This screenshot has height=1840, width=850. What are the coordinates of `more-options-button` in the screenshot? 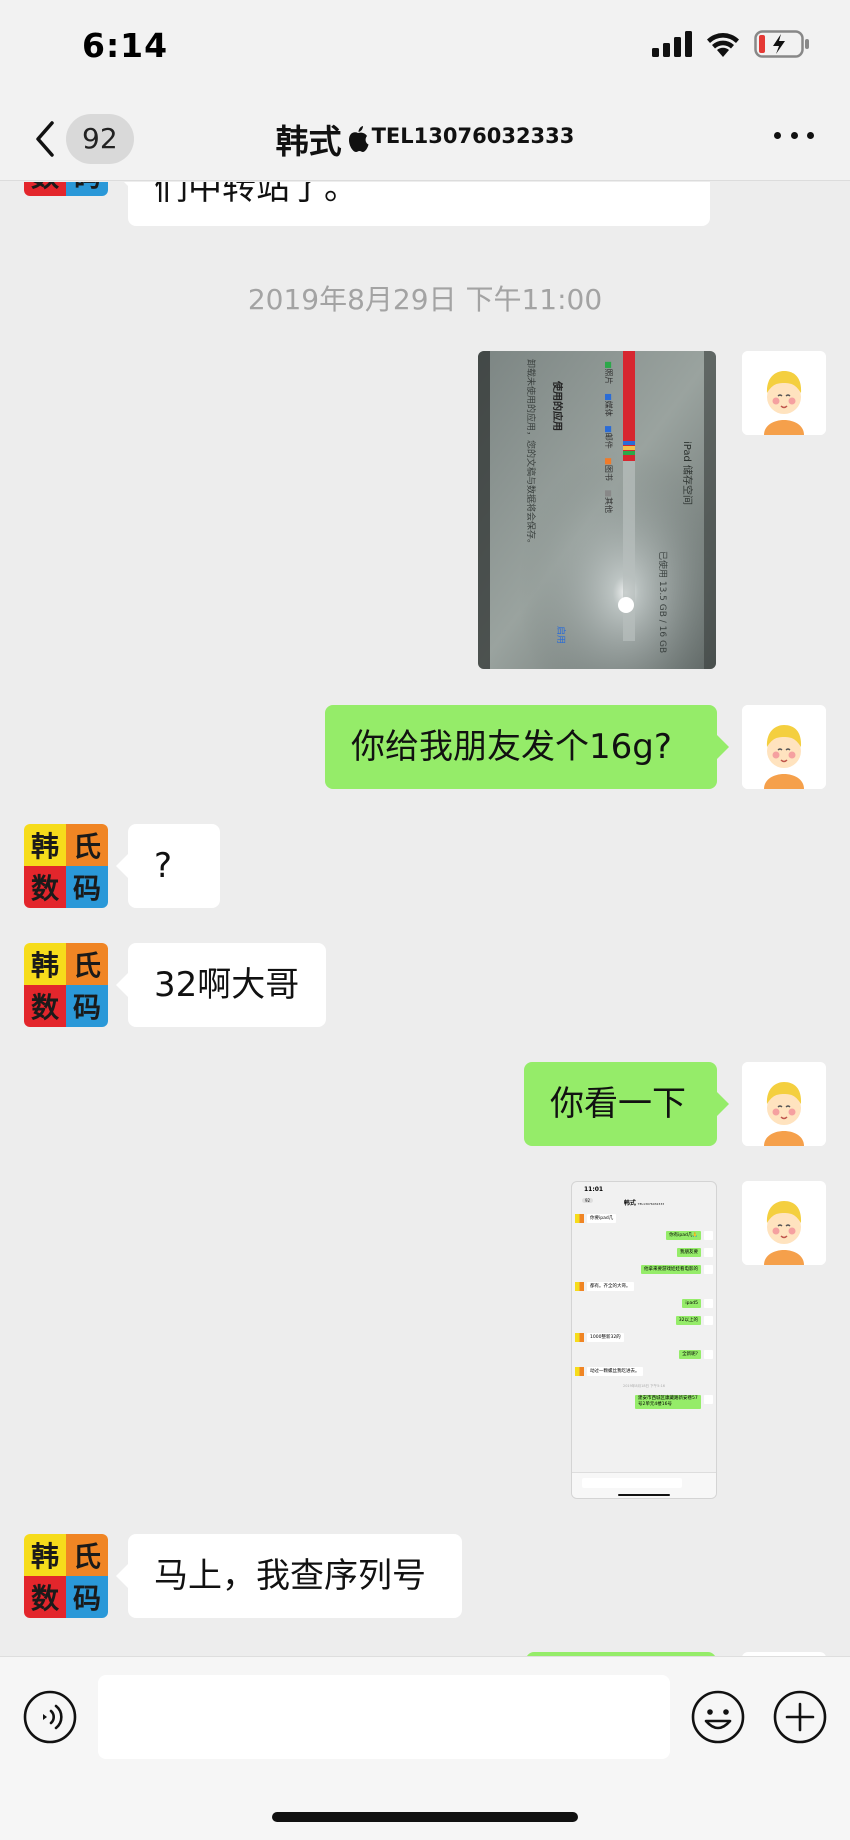 It's located at (794, 135).